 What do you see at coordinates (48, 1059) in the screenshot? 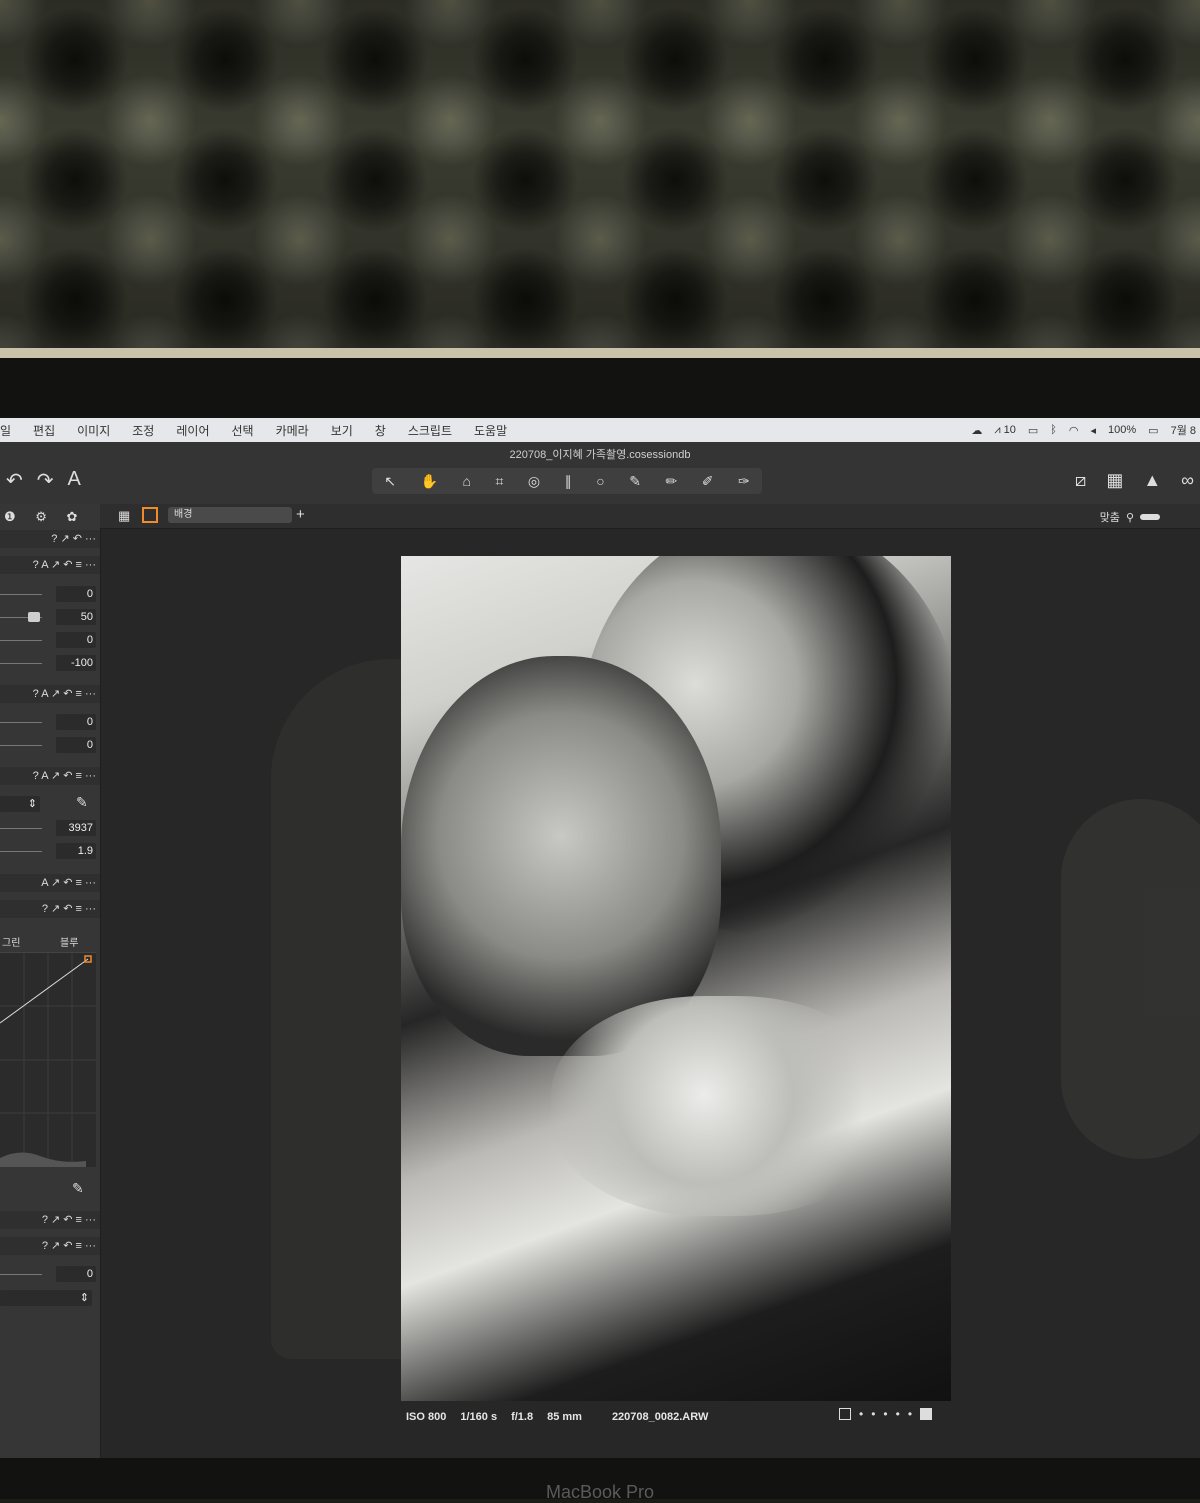
I see `curve-editor` at bounding box center [48, 1059].